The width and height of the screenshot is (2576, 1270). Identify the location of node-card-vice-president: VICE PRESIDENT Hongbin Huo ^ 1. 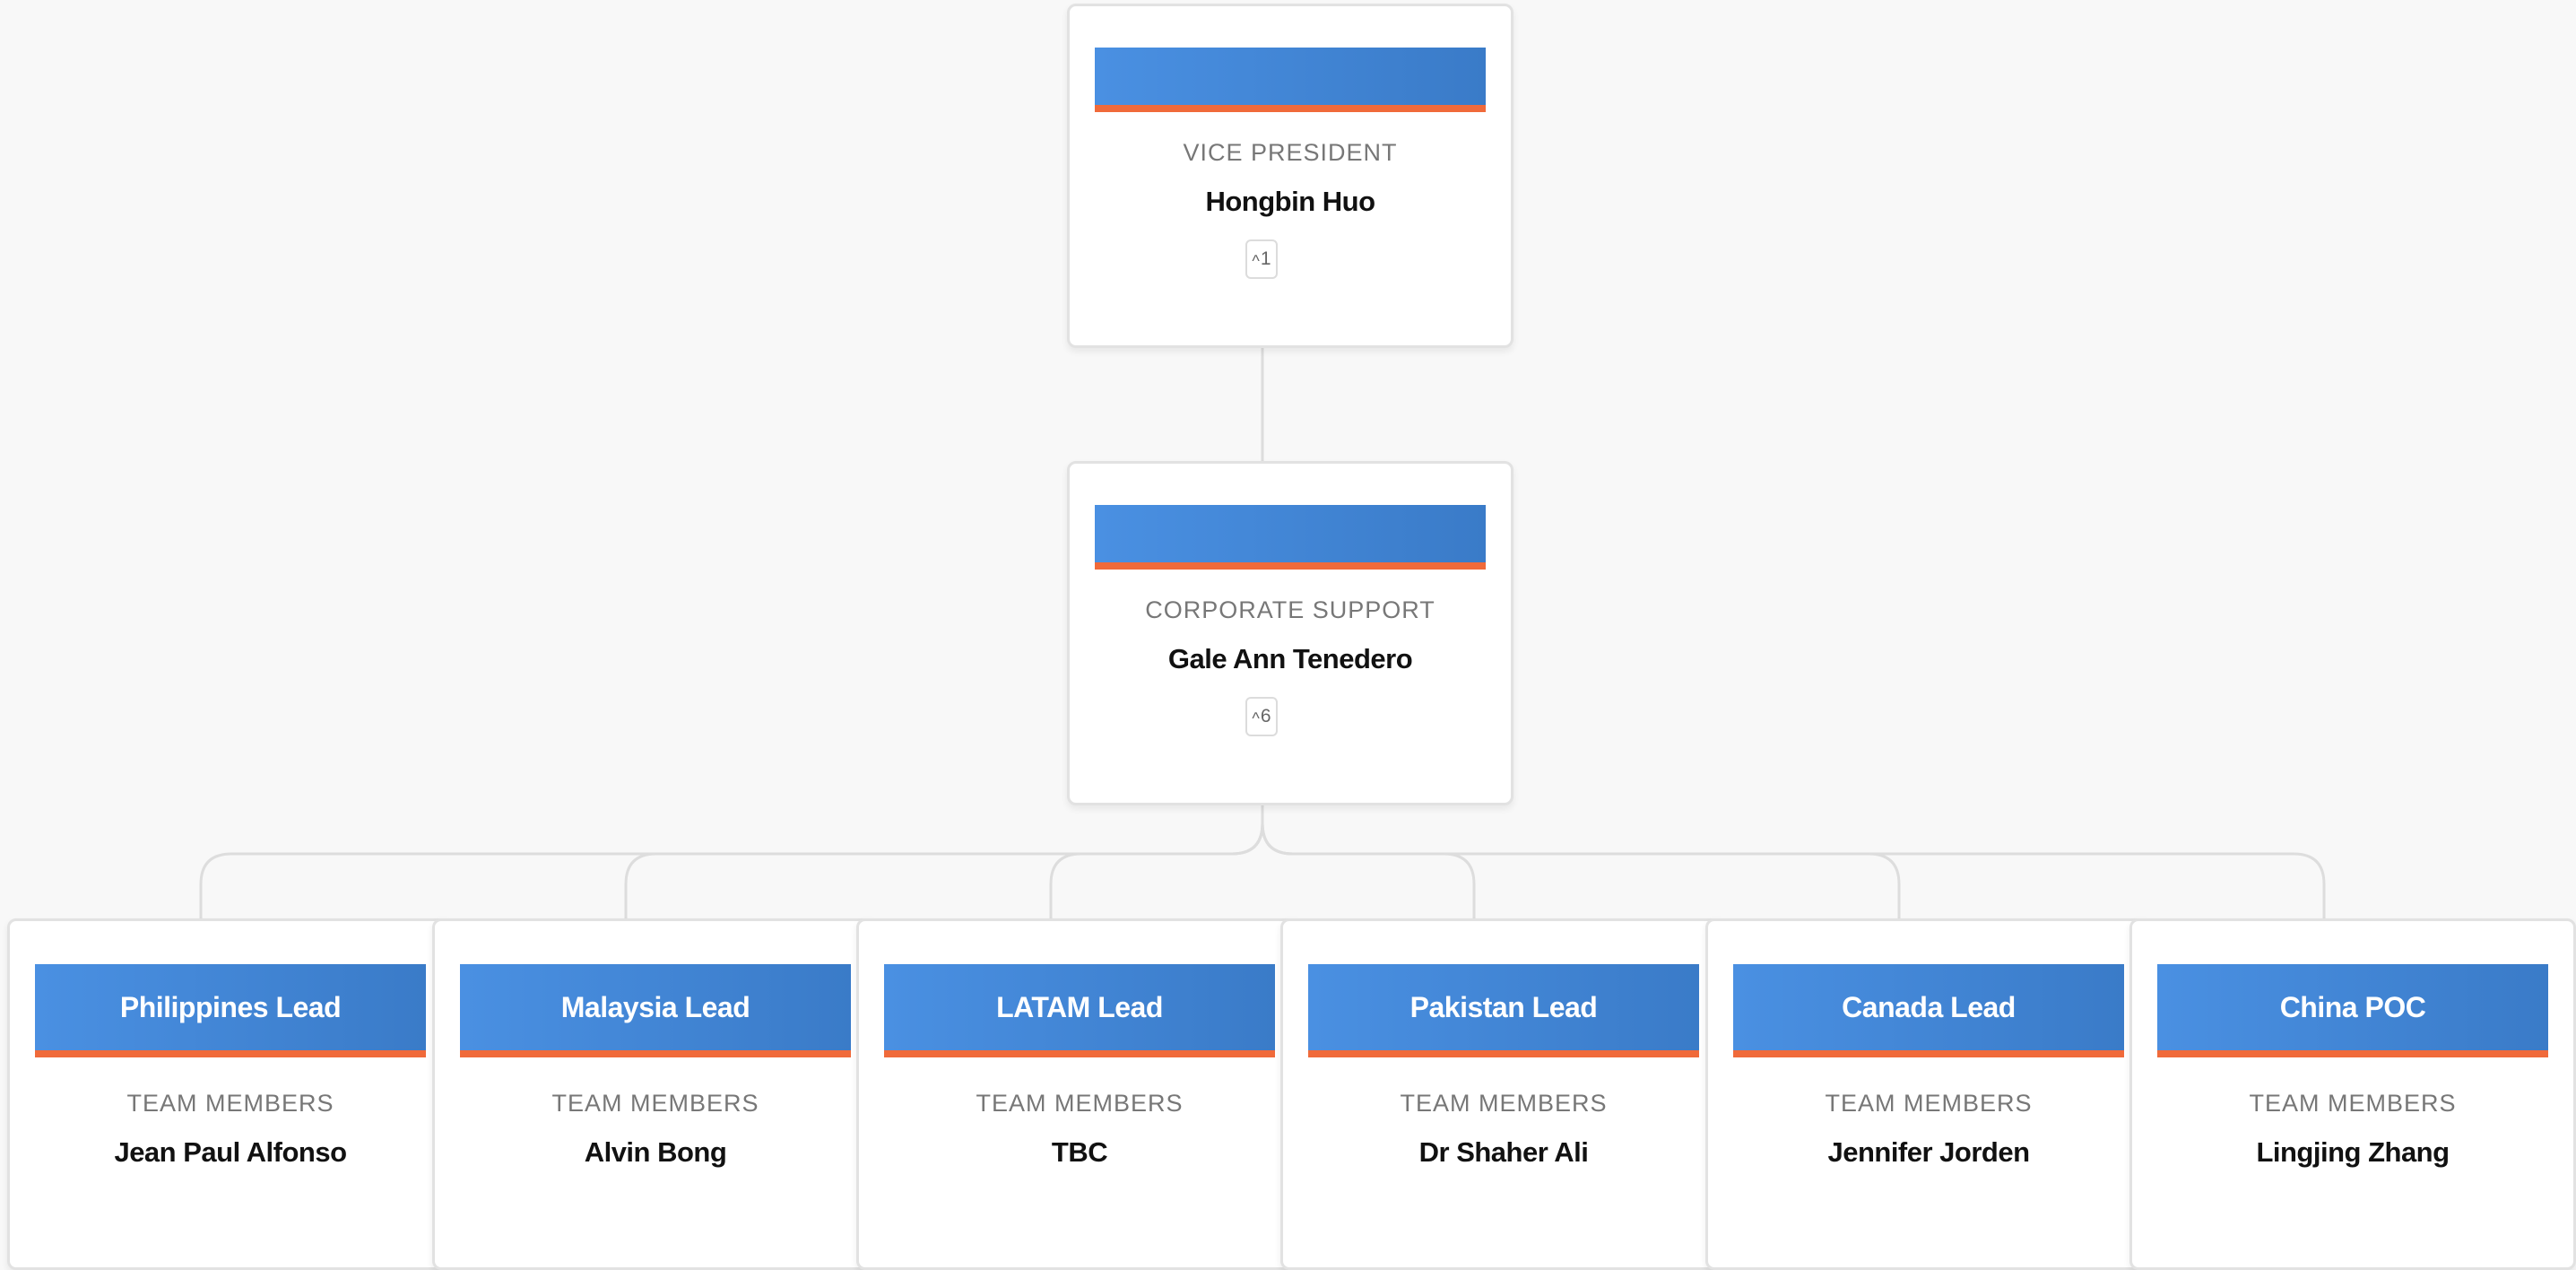
(1290, 176).